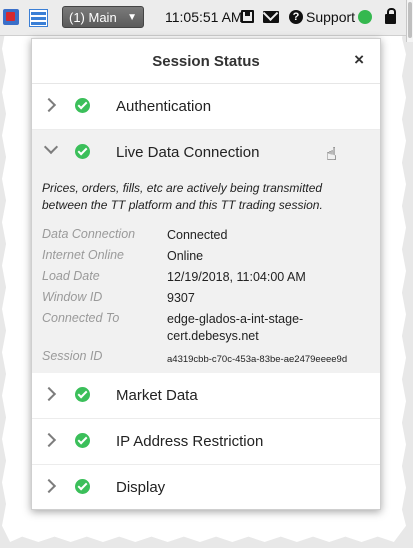  I want to click on detail-value: Connected, so click(197, 235).